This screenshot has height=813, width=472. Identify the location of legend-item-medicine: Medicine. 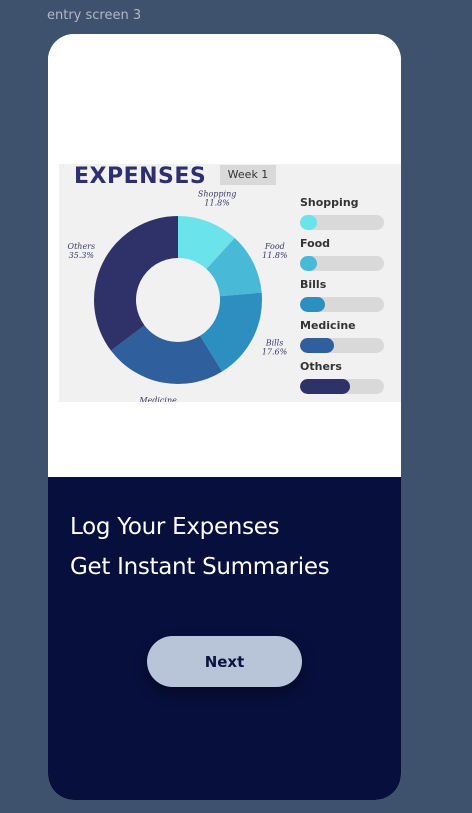
(345, 339).